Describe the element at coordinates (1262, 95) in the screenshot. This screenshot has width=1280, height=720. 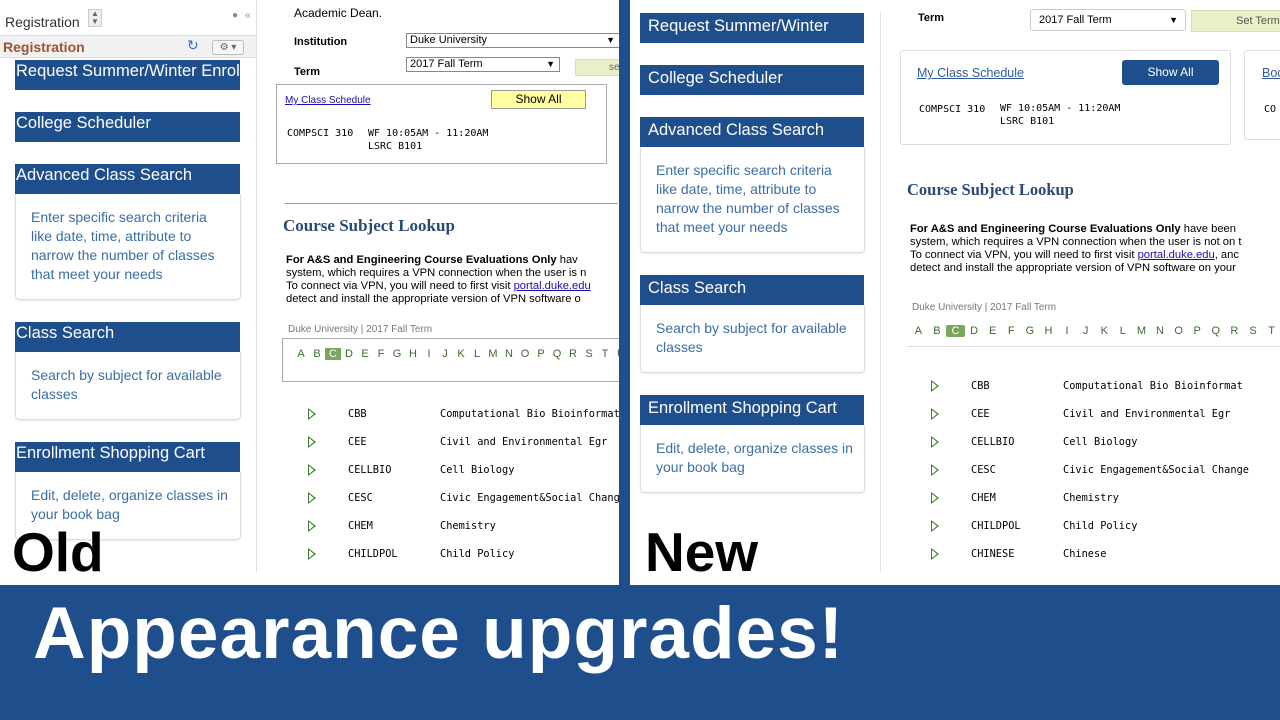
I see `new-second-box: Boo CO` at that location.